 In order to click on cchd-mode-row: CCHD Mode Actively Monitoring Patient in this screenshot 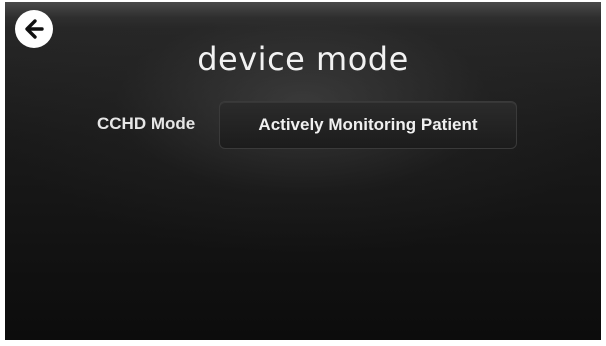, I will do `click(303, 124)`.